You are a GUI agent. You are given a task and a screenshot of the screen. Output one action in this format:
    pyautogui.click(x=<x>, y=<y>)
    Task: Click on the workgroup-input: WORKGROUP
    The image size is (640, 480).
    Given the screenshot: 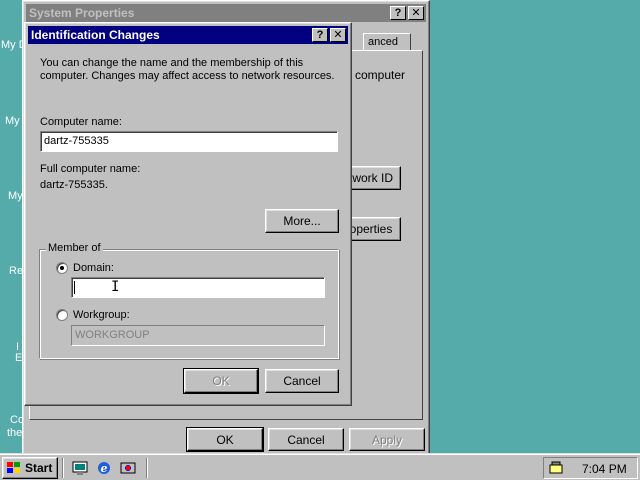 What is the action you would take?
    pyautogui.click(x=198, y=335)
    